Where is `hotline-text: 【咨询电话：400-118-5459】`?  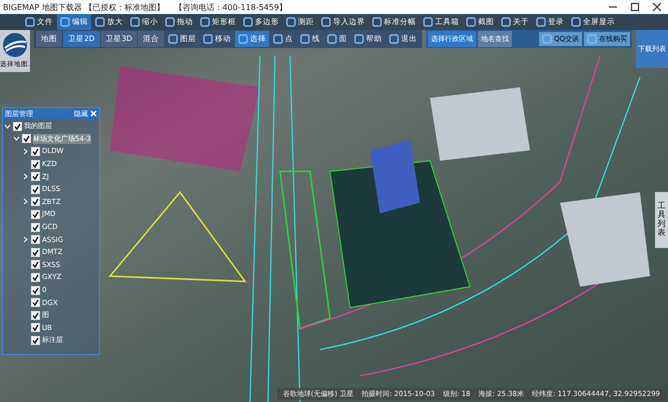
hotline-text: 【咨询电话：400-118-5459】 is located at coordinates (231, 7).